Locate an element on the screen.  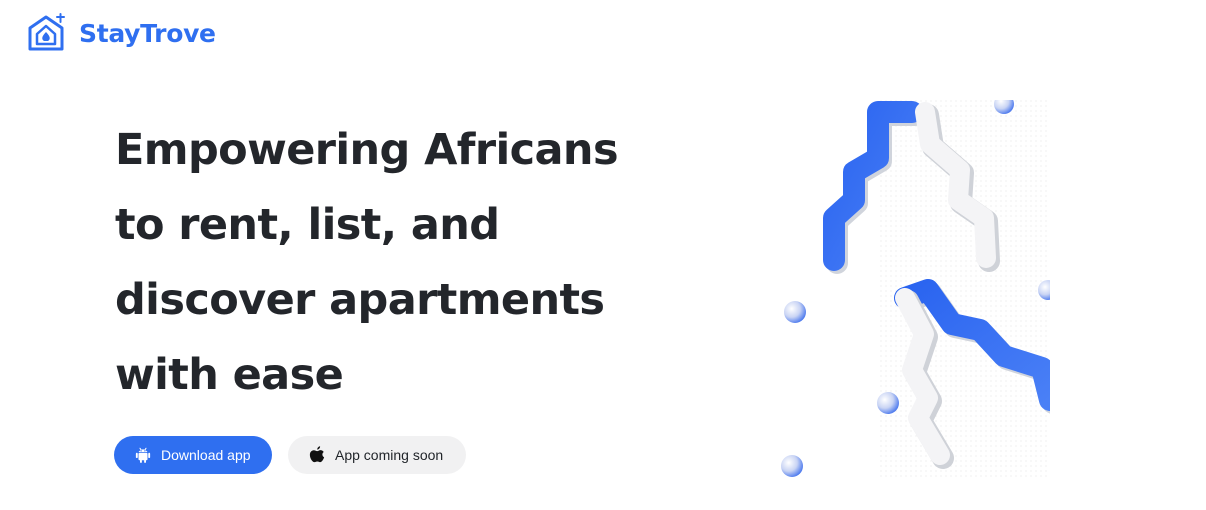
download-app-label: Download app is located at coordinates (206, 455).